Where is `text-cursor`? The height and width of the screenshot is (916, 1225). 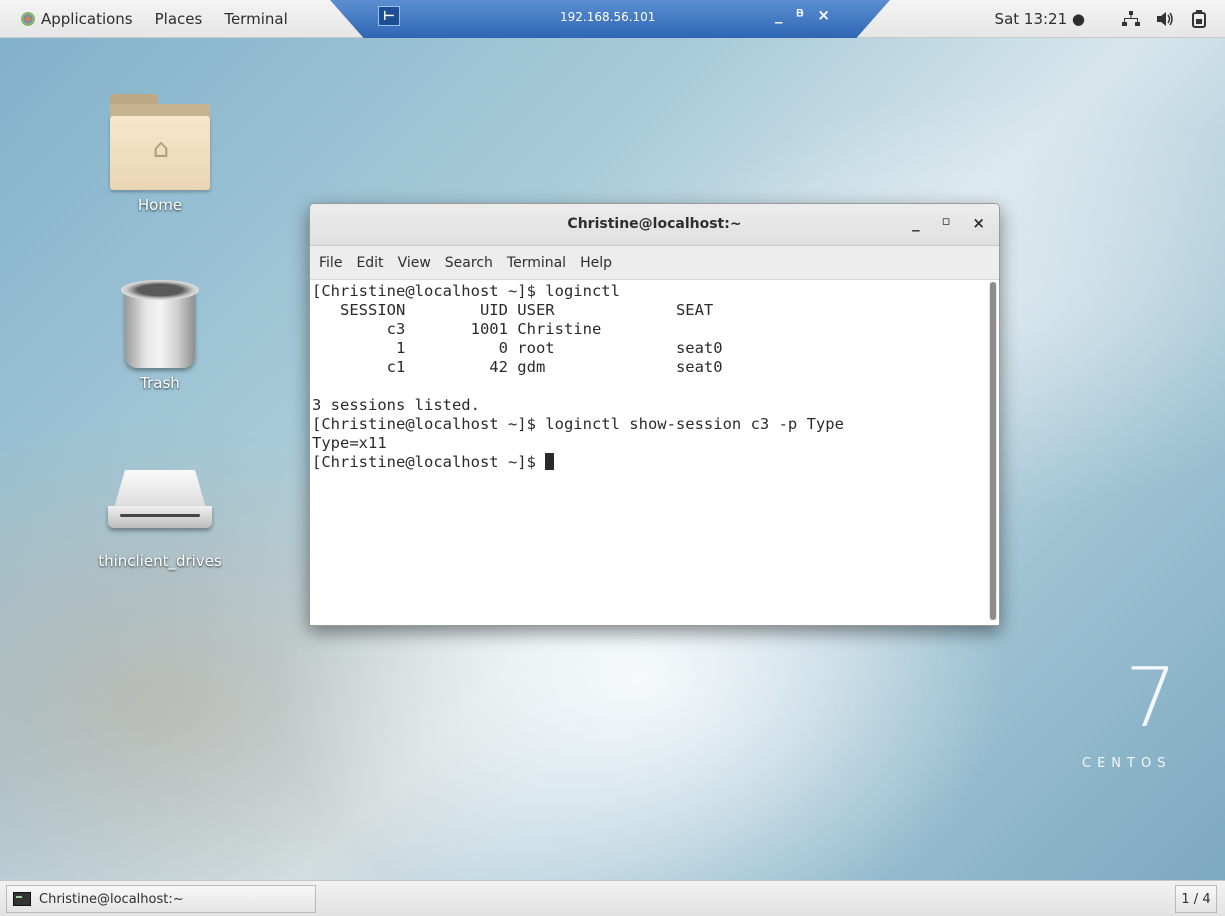
text-cursor is located at coordinates (550, 461).